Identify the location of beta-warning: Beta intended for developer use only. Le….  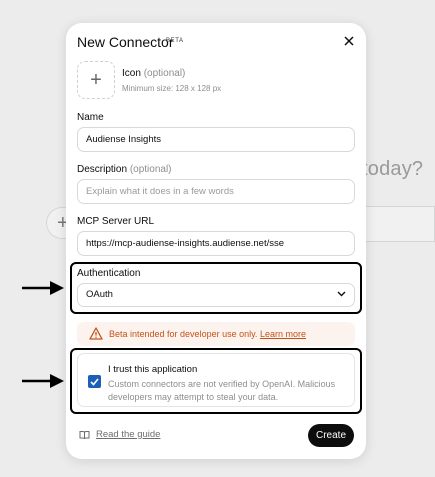
(216, 334).